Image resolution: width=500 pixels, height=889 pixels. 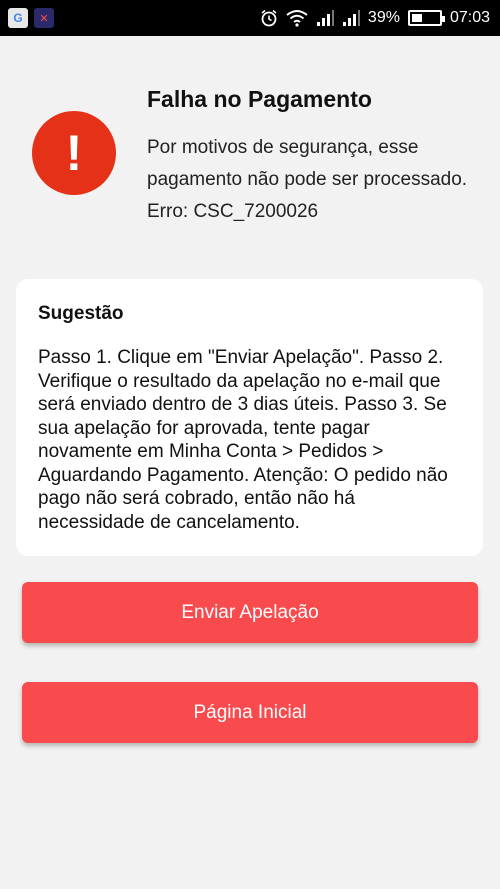 What do you see at coordinates (469, 17) in the screenshot?
I see `clock: 07:03` at bounding box center [469, 17].